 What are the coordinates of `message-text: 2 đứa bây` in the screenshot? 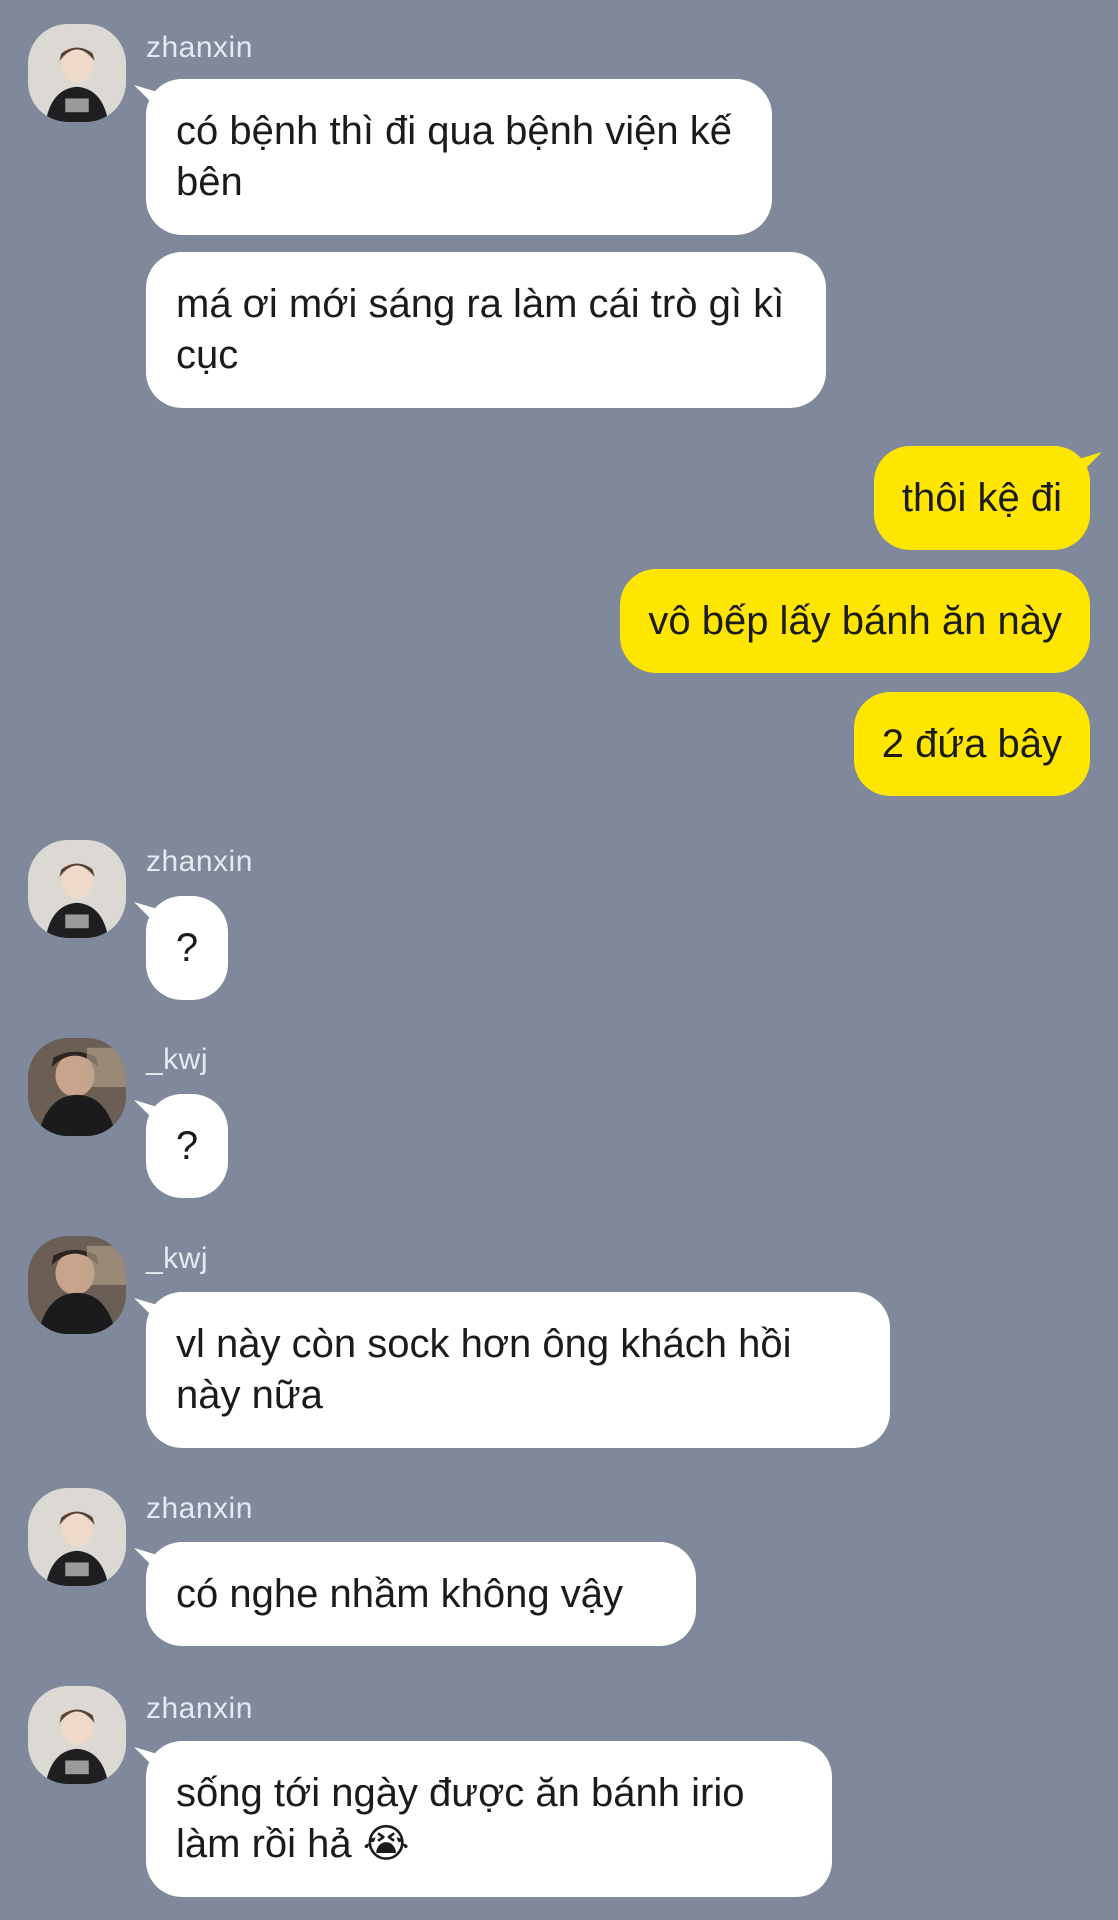 It's located at (971, 743).